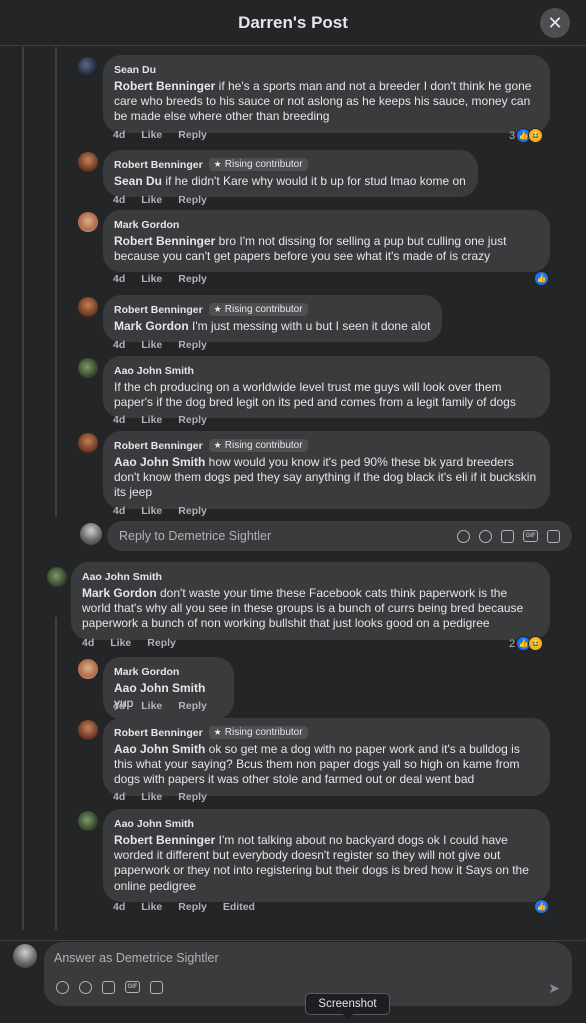 The width and height of the screenshot is (586, 1023). Describe the element at coordinates (512, 135) in the screenshot. I see `reaction-count: 3` at that location.